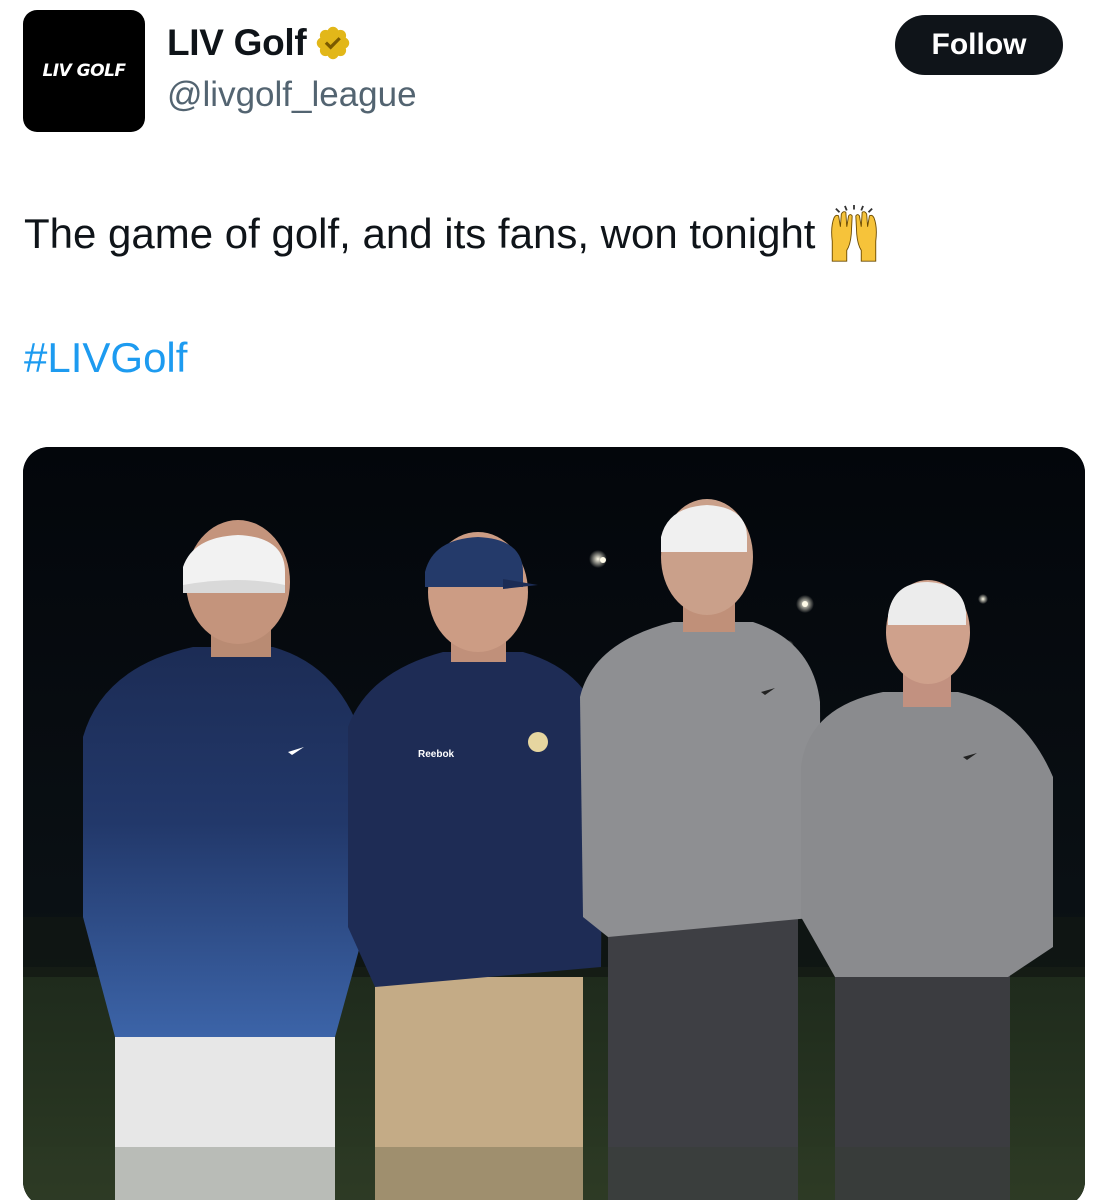  I want to click on author-handle: @livgolf_league, so click(292, 95).